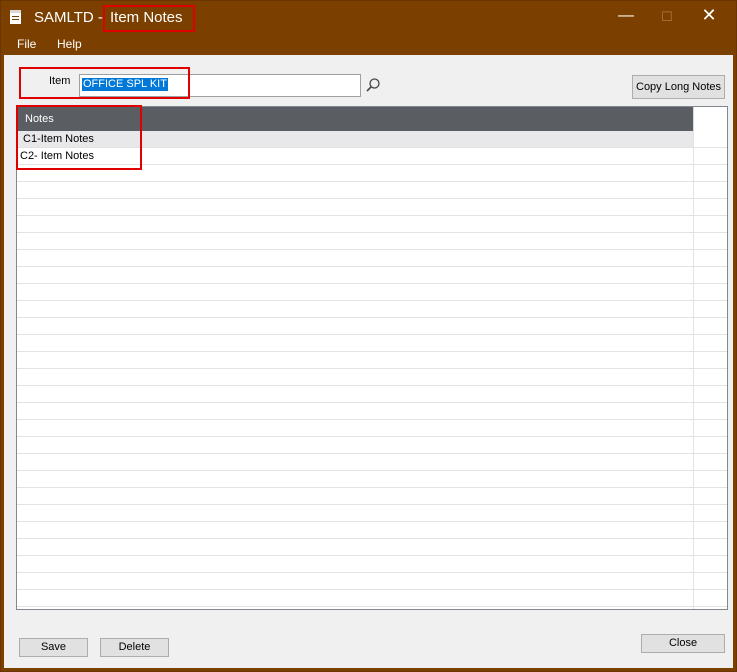  What do you see at coordinates (26, 44) in the screenshot?
I see `menu-file: File` at bounding box center [26, 44].